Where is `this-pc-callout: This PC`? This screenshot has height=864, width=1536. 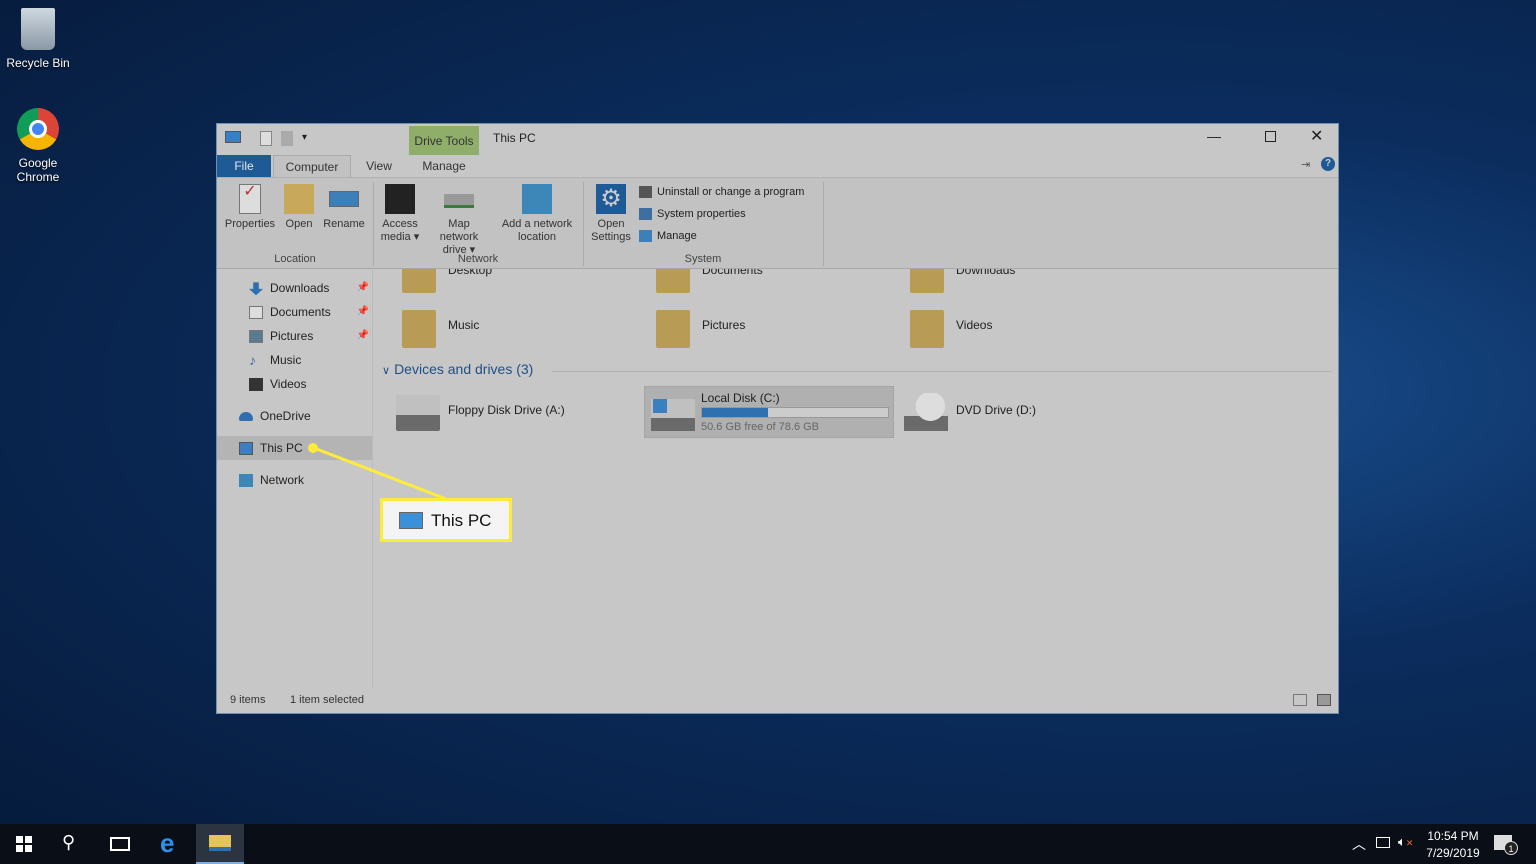 this-pc-callout: This PC is located at coordinates (446, 520).